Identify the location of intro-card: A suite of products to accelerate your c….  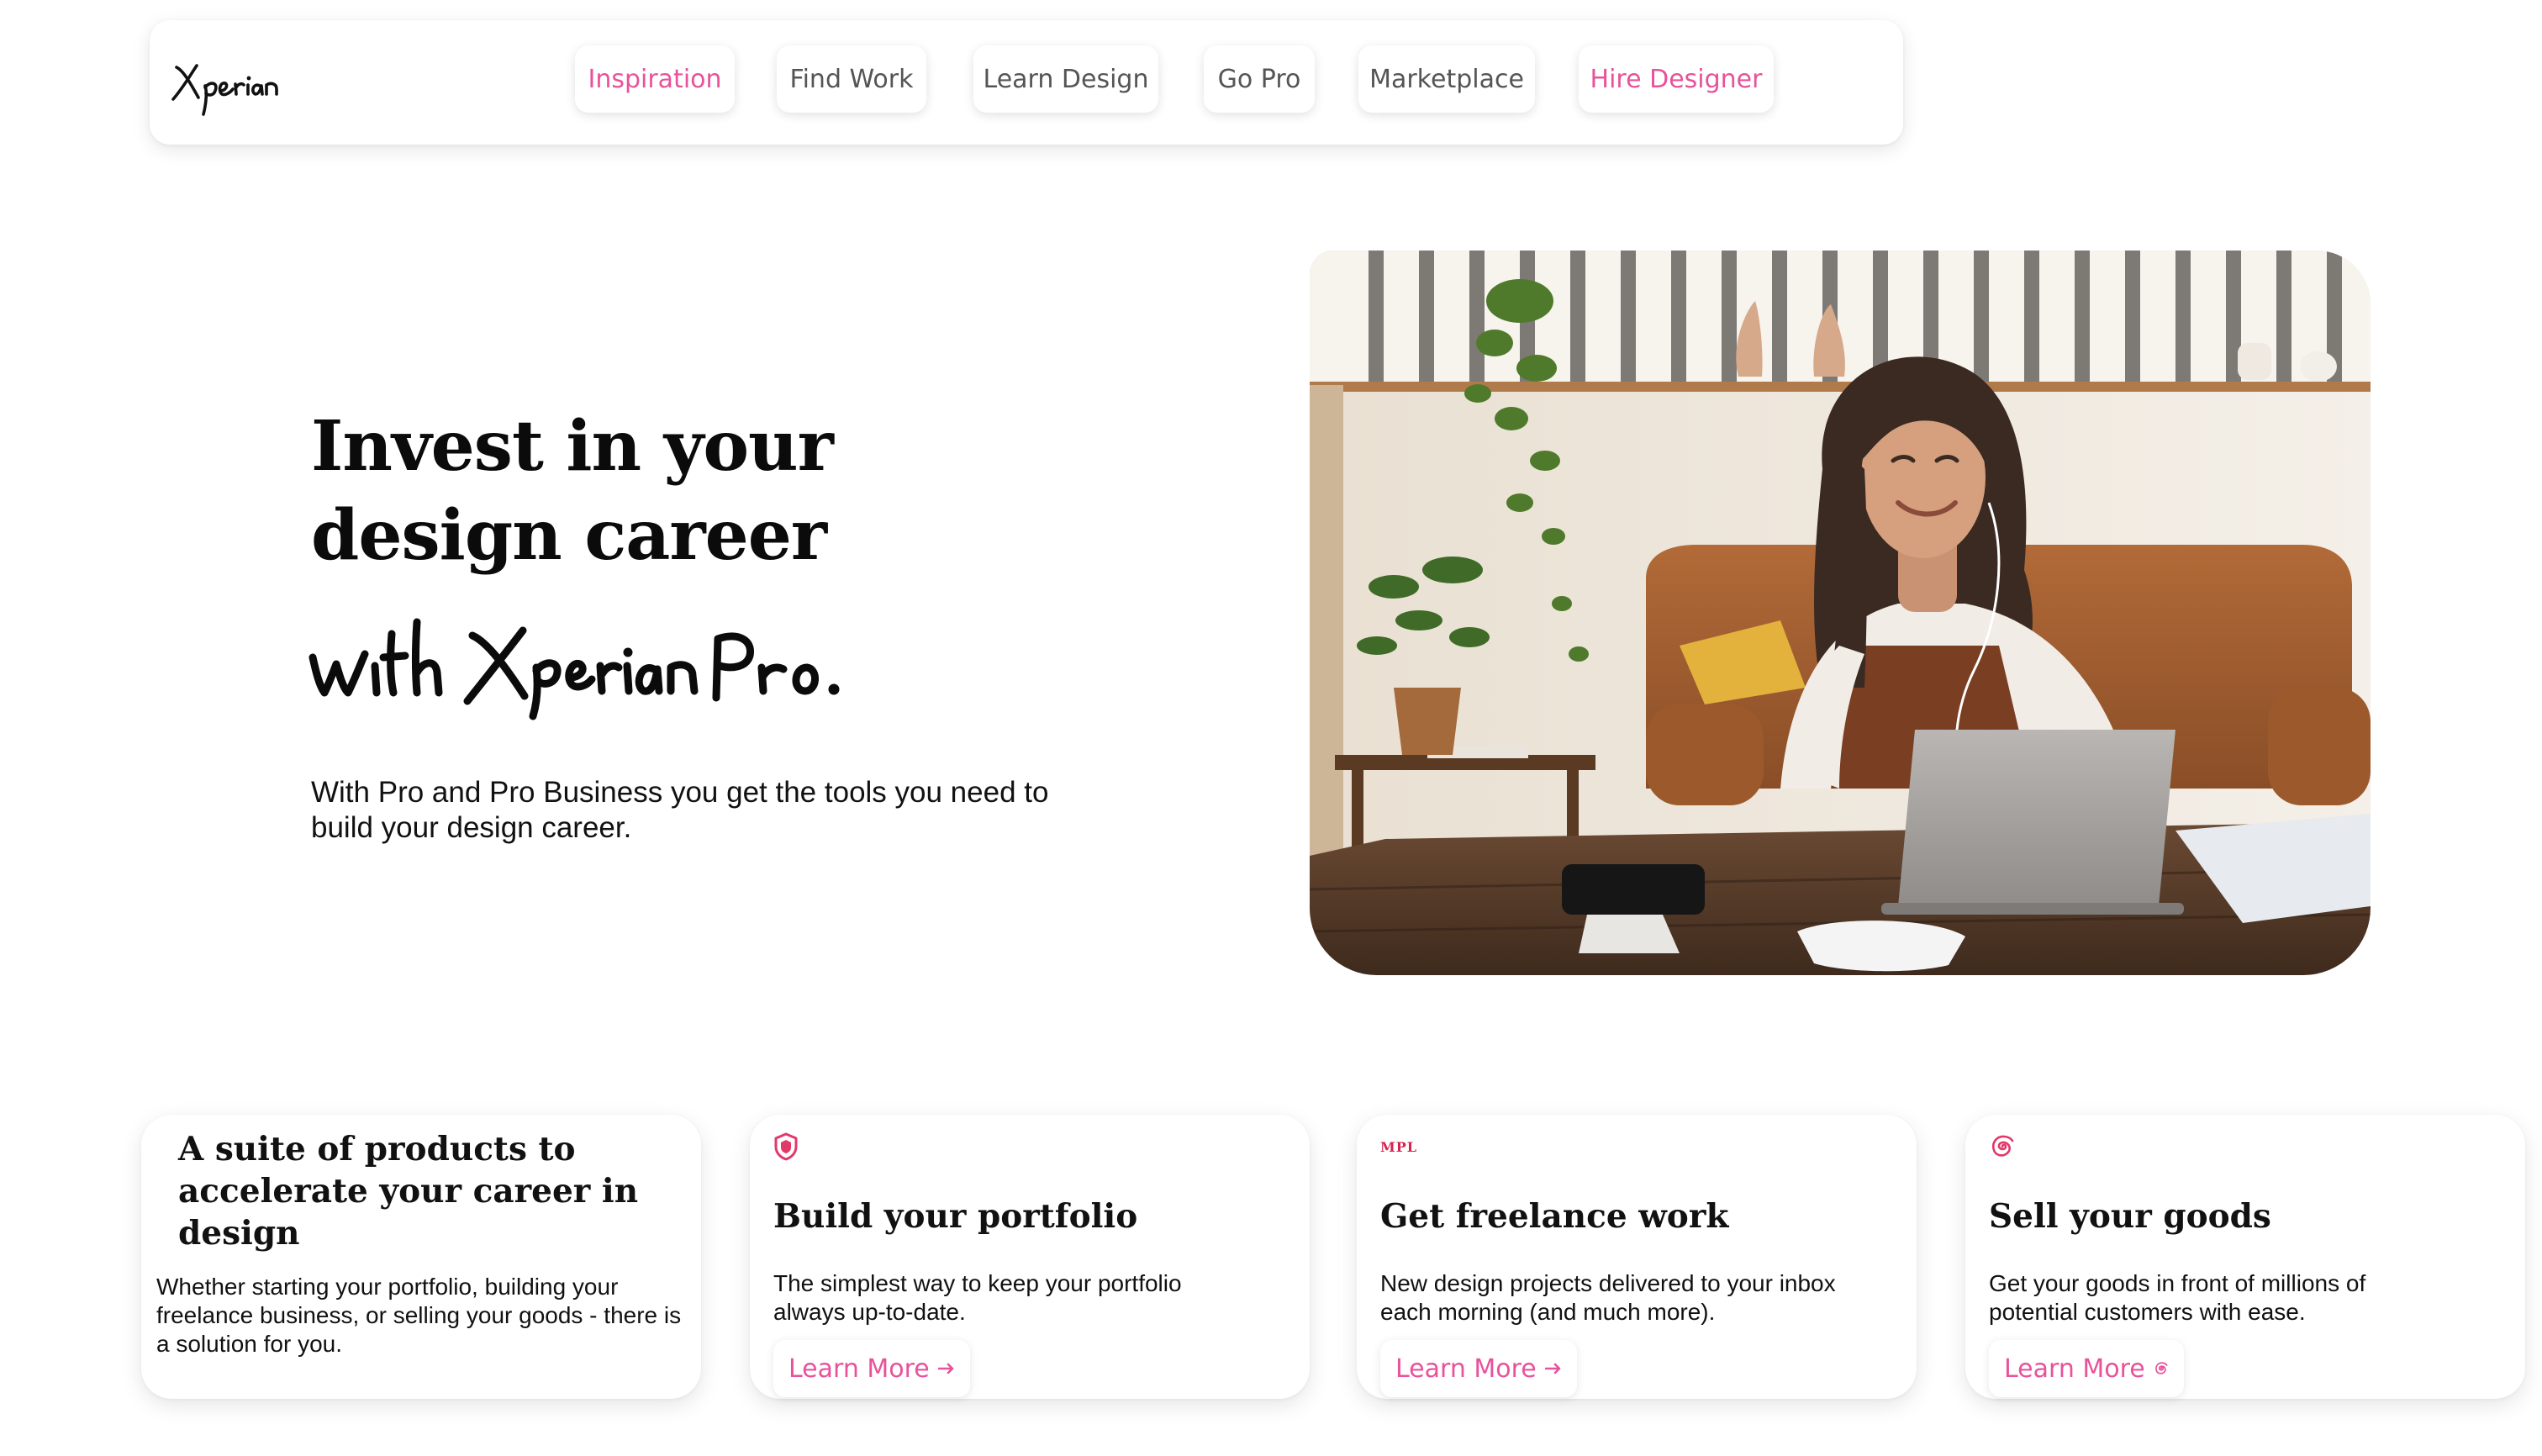
(421, 1257).